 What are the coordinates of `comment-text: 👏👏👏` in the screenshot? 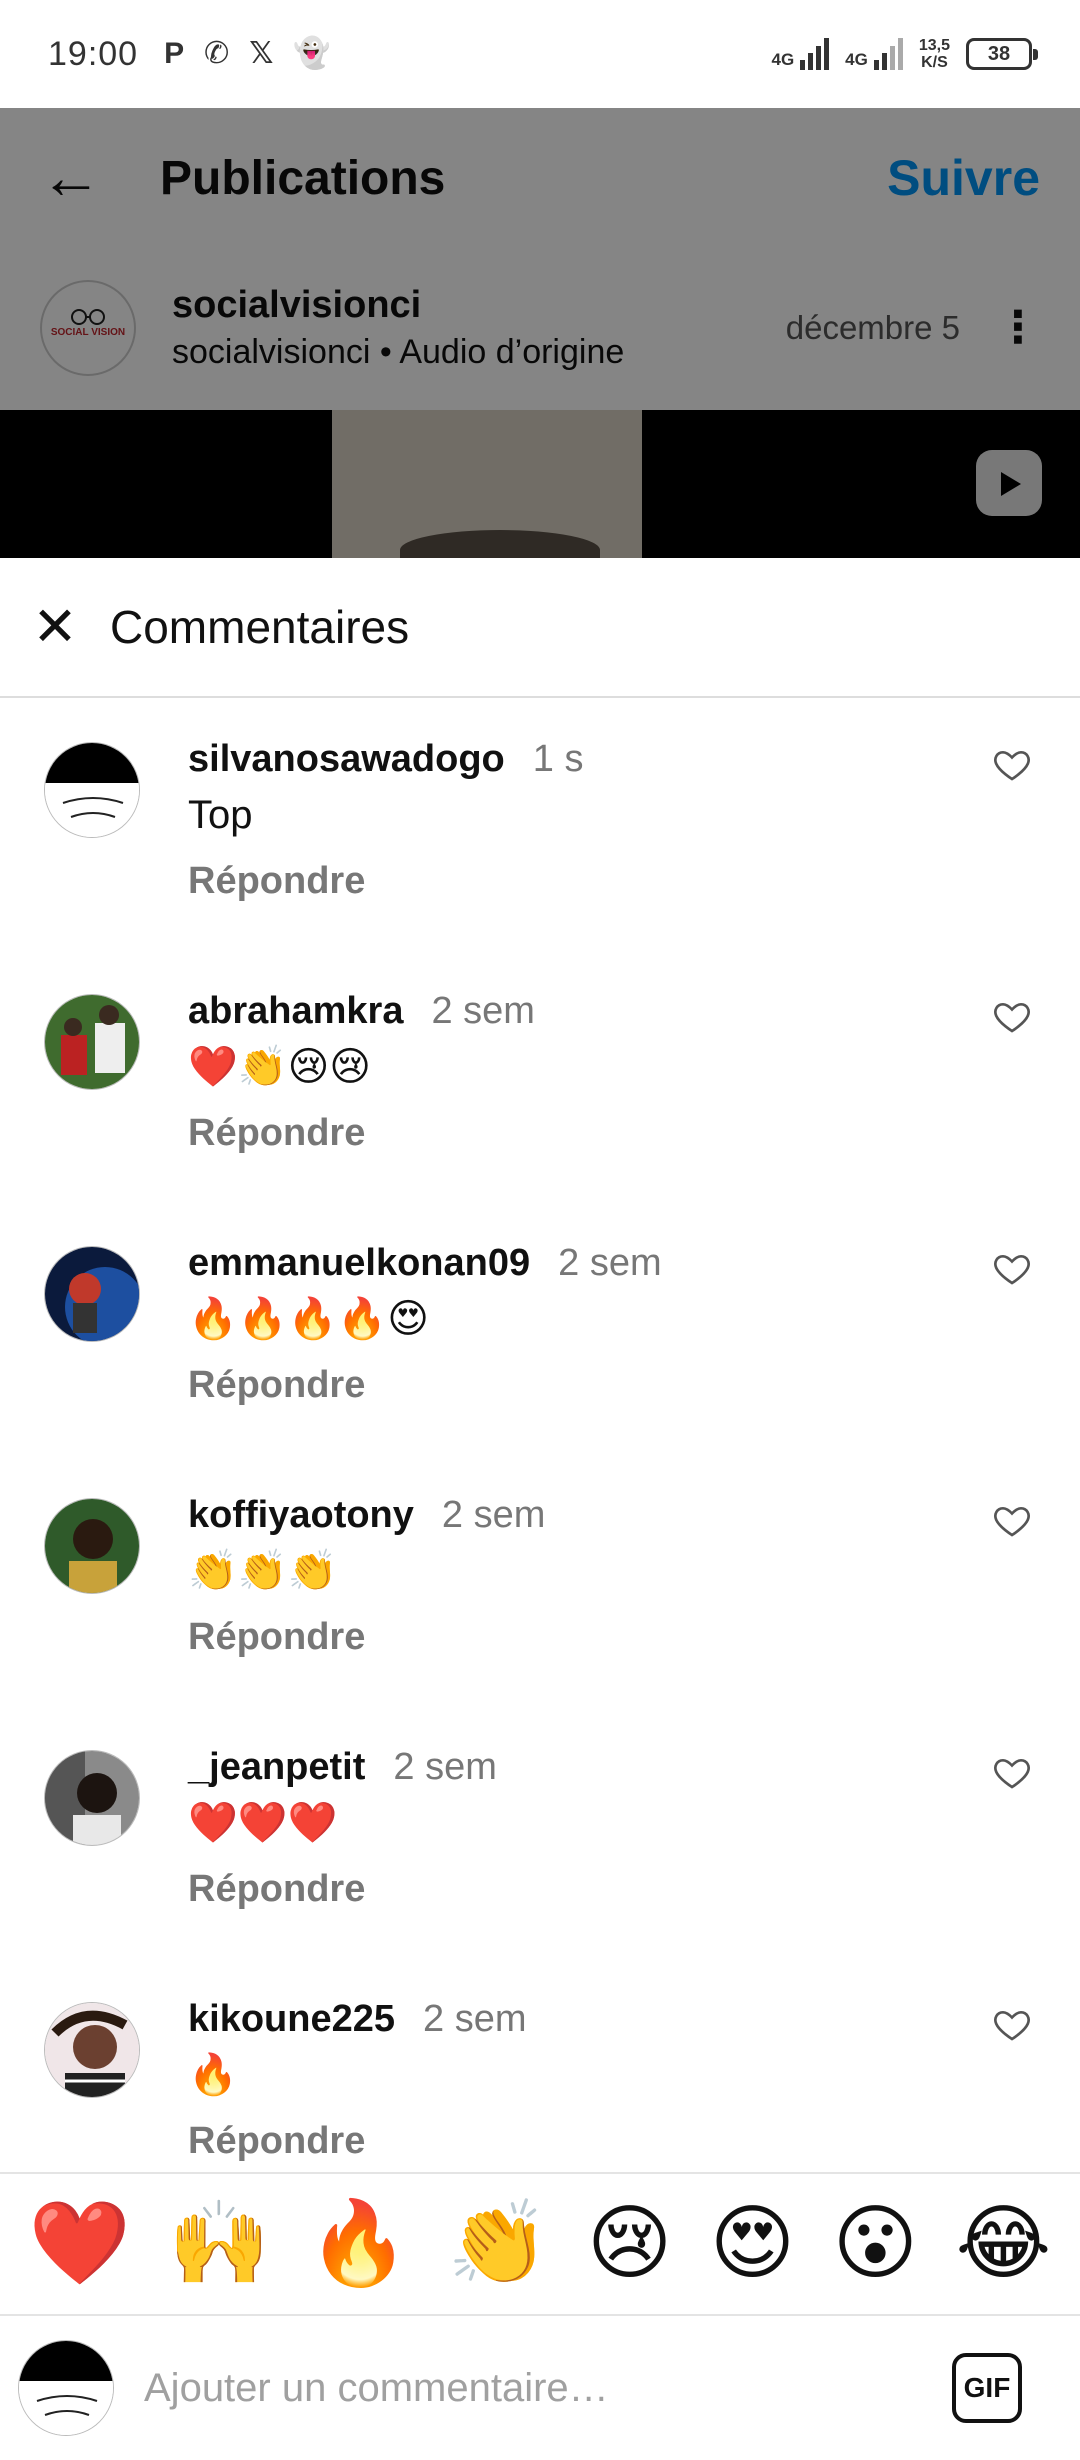 It's located at (263, 1571).